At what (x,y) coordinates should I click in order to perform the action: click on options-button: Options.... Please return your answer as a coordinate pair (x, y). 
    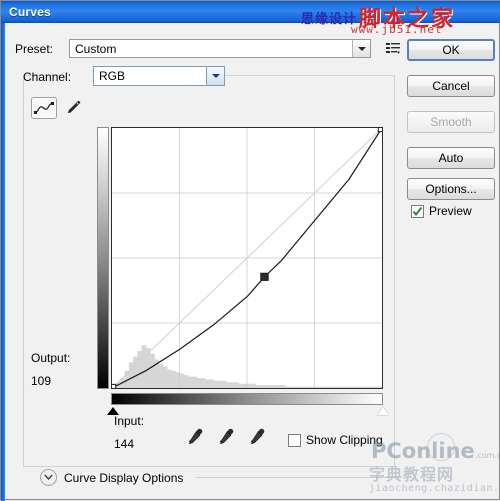
    Looking at the image, I should click on (451, 189).